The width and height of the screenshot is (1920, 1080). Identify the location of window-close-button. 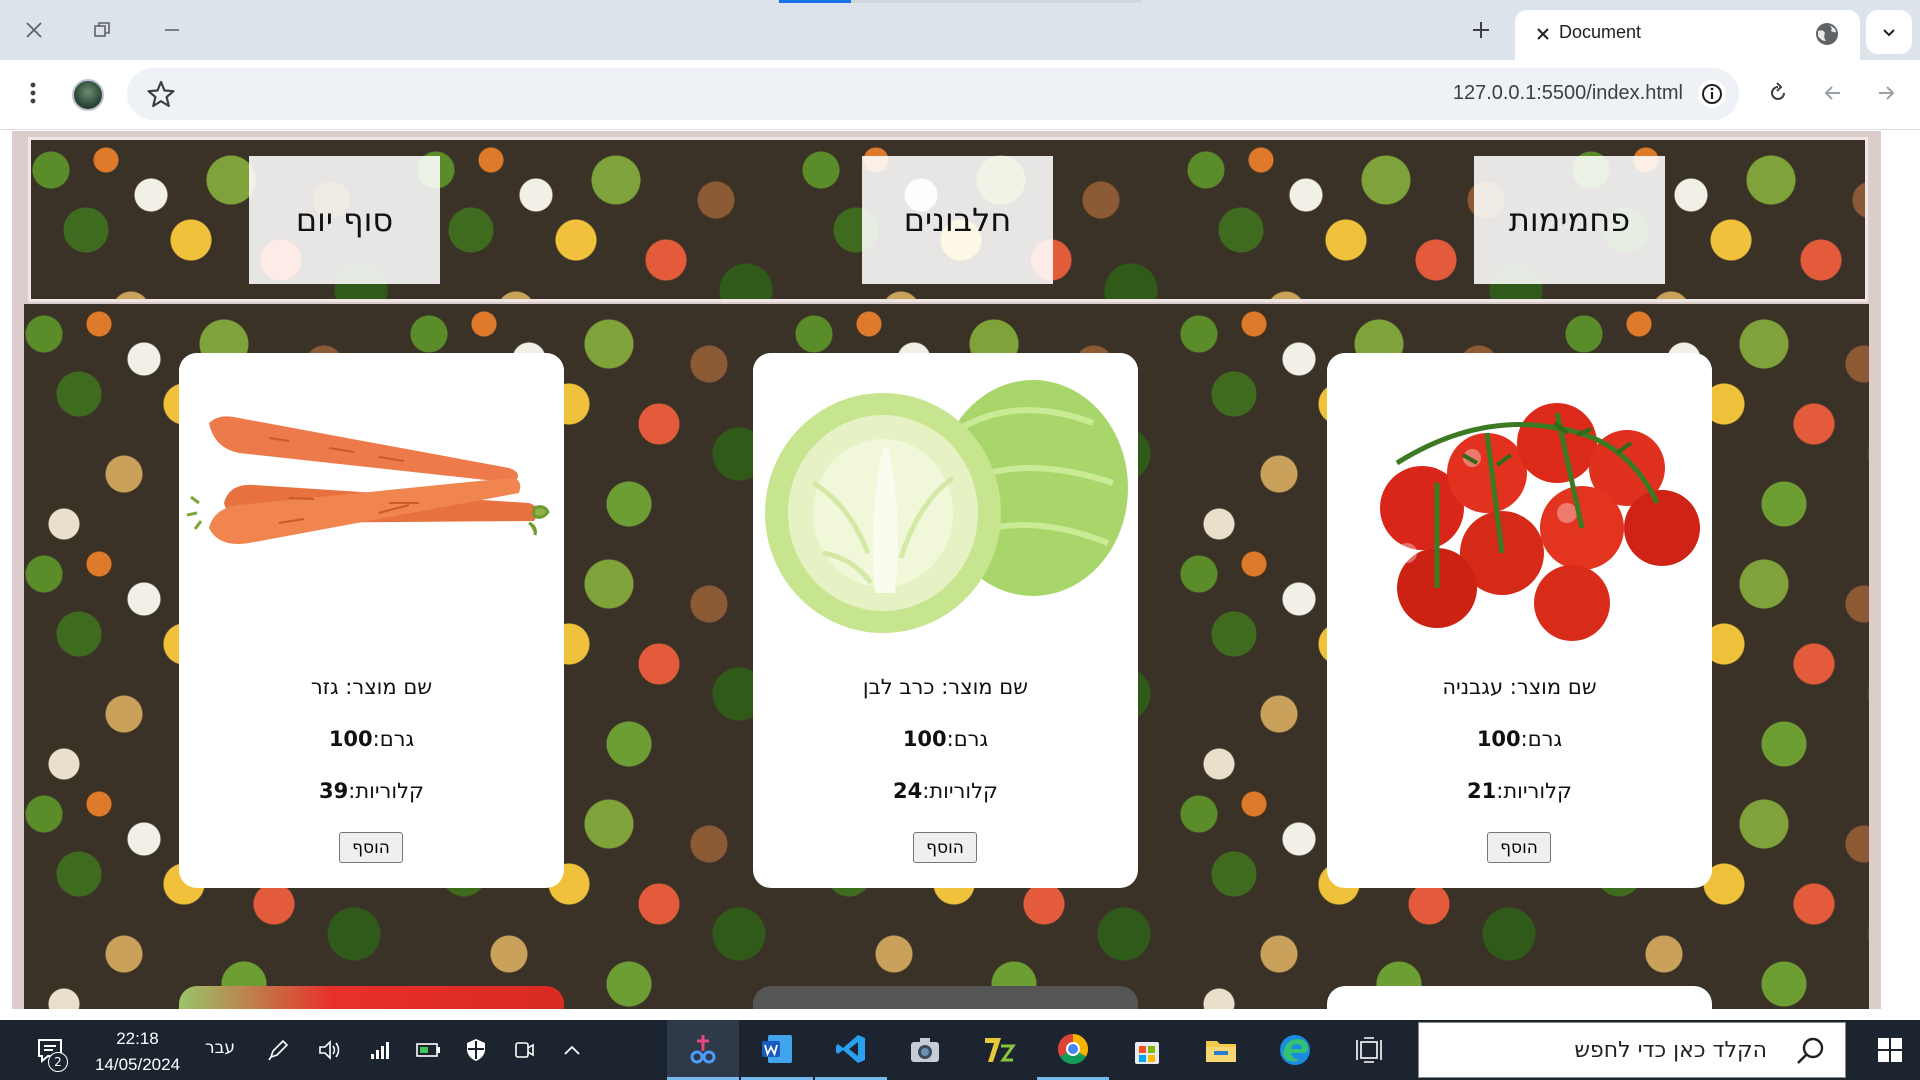
(34, 30).